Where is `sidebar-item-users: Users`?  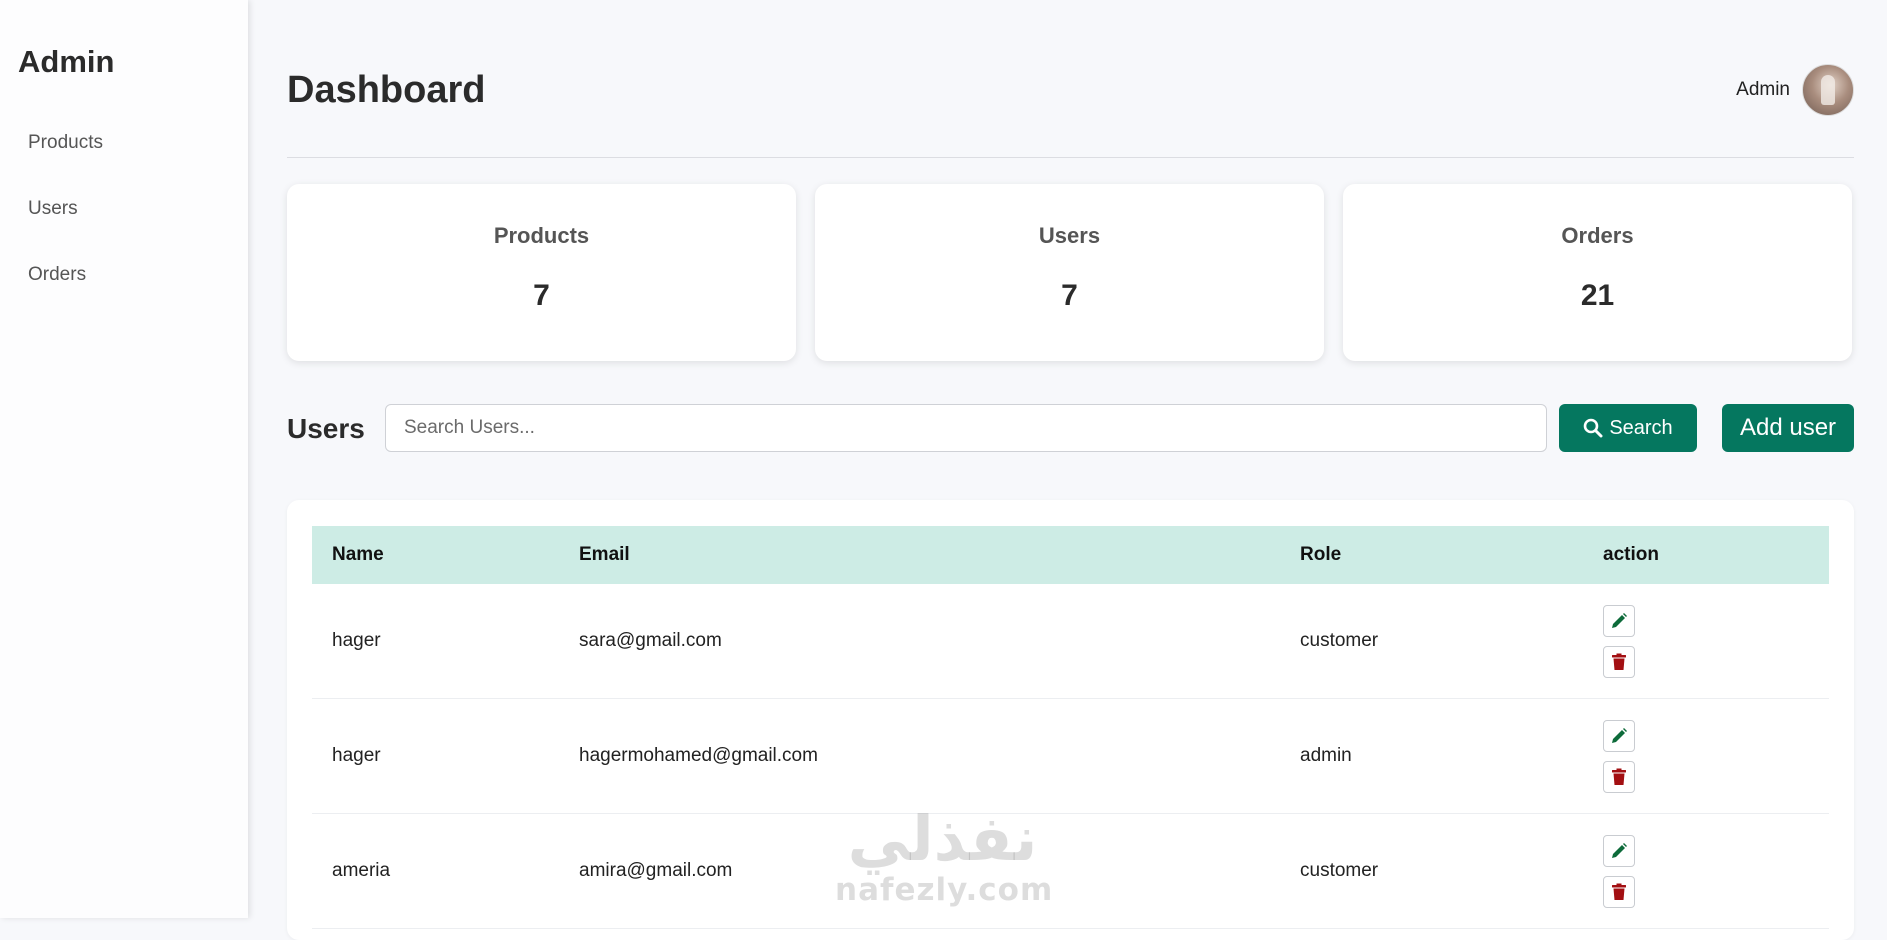
sidebar-item-users: Users is located at coordinates (53, 209).